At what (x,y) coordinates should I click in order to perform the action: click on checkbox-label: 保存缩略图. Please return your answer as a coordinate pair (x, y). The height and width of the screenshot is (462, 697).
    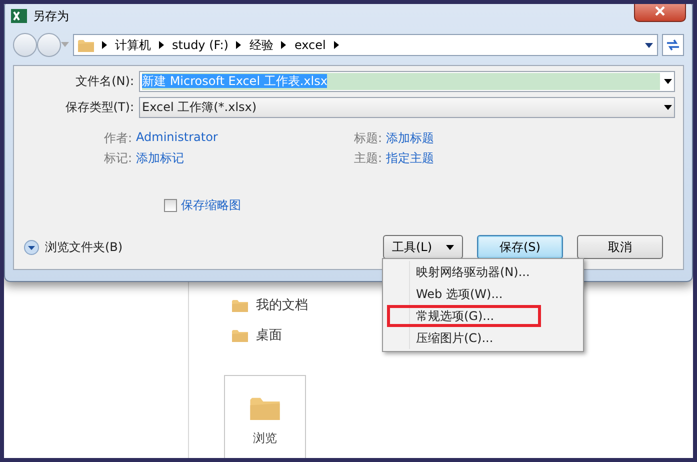
    Looking at the image, I should click on (211, 205).